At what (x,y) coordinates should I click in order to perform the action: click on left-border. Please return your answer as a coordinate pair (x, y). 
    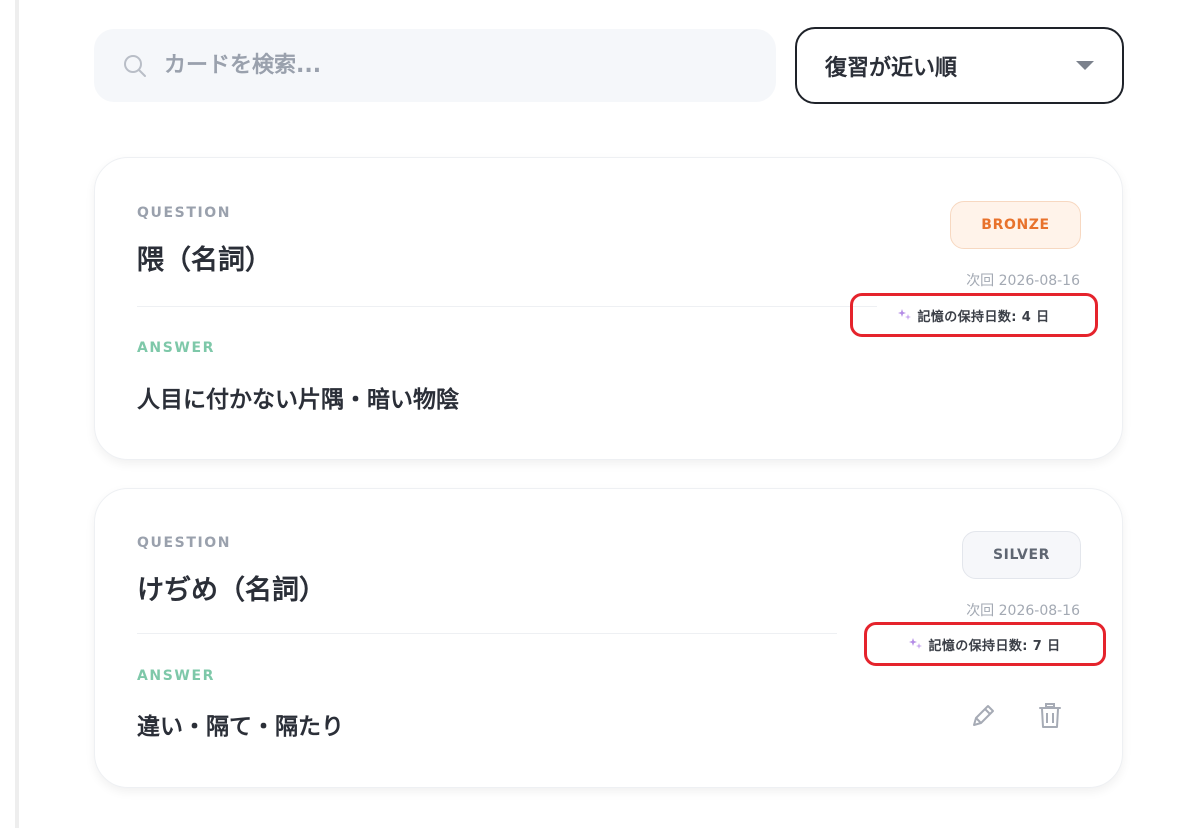
    Looking at the image, I should click on (17, 414).